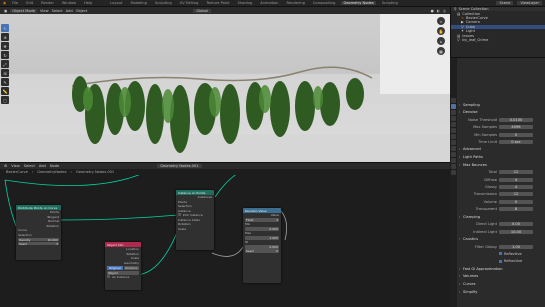 Image resolution: width=545 pixels, height=307 pixels. Describe the element at coordinates (29, 3) in the screenshot. I see `menu-edit: Edit` at that location.